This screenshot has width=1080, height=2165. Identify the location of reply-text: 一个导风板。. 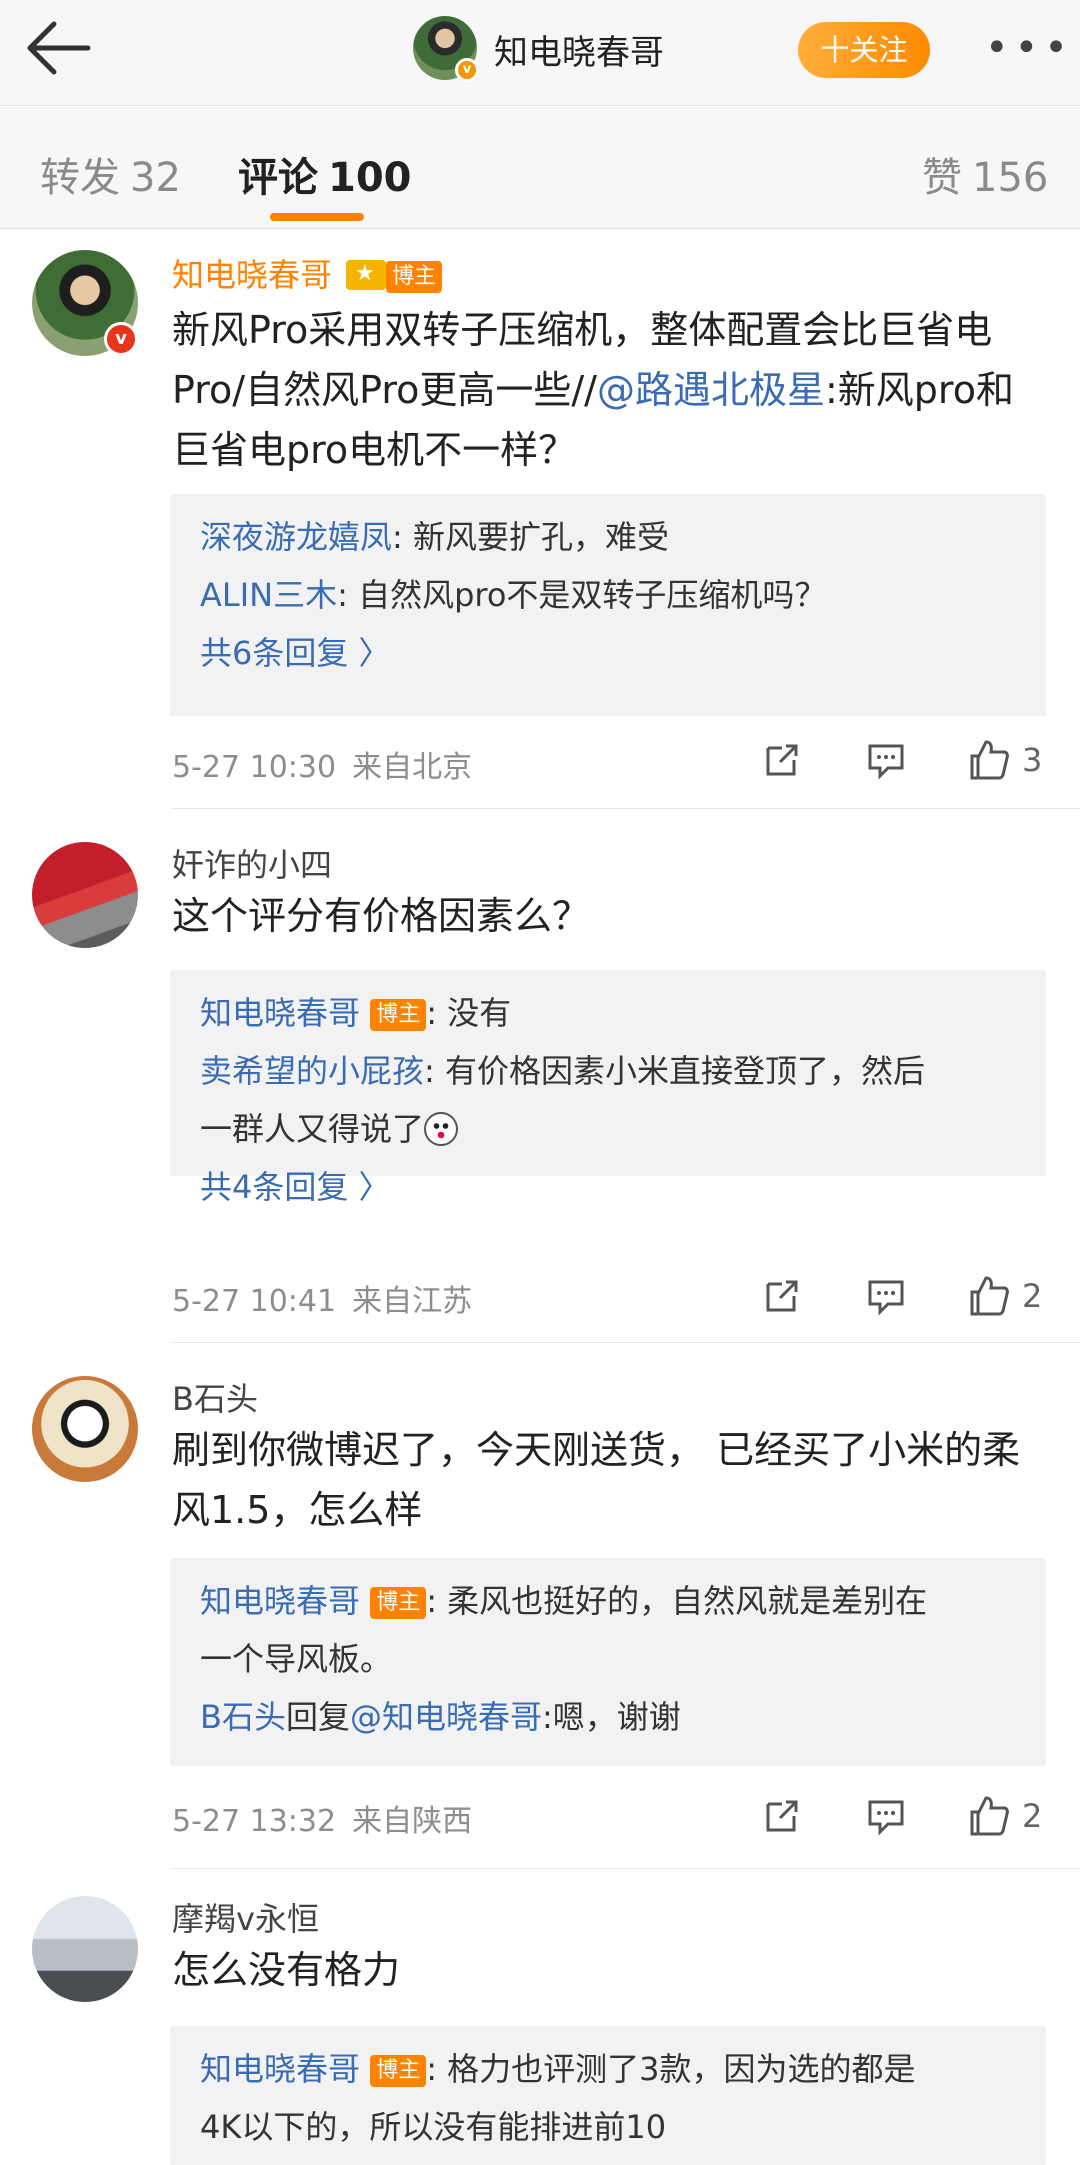
(296, 1659).